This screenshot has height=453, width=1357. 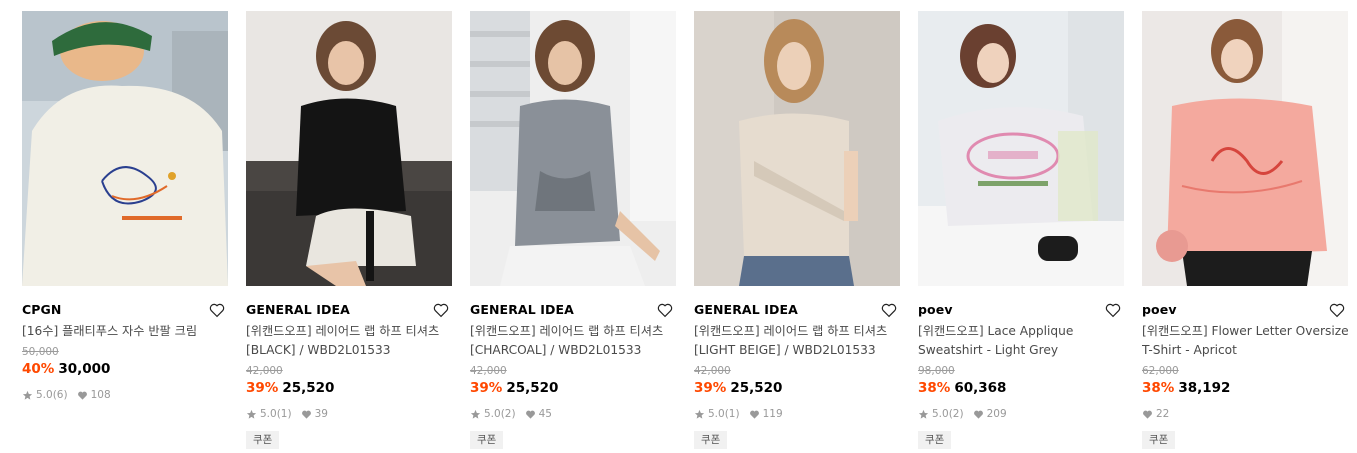 What do you see at coordinates (60, 395) in the screenshot?
I see `review-count: (6)` at bounding box center [60, 395].